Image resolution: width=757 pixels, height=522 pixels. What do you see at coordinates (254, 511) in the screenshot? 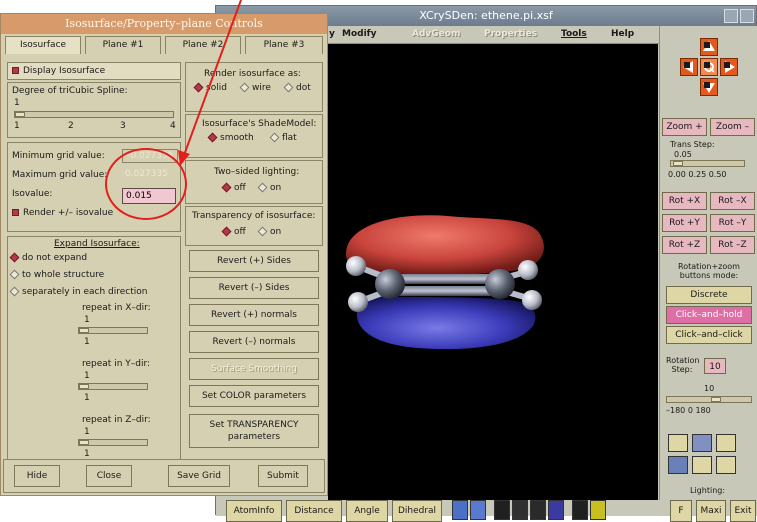
I see `atominfo-button: AtomInfo` at bounding box center [254, 511].